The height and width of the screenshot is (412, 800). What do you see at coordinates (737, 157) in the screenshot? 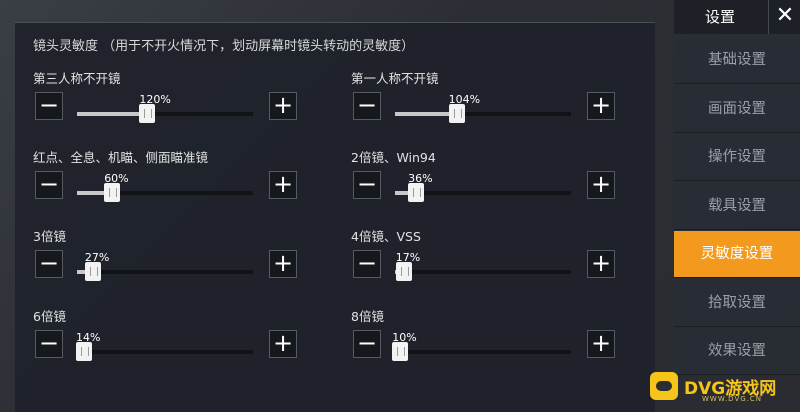
I see `sidebar-item: 操作设置` at bounding box center [737, 157].